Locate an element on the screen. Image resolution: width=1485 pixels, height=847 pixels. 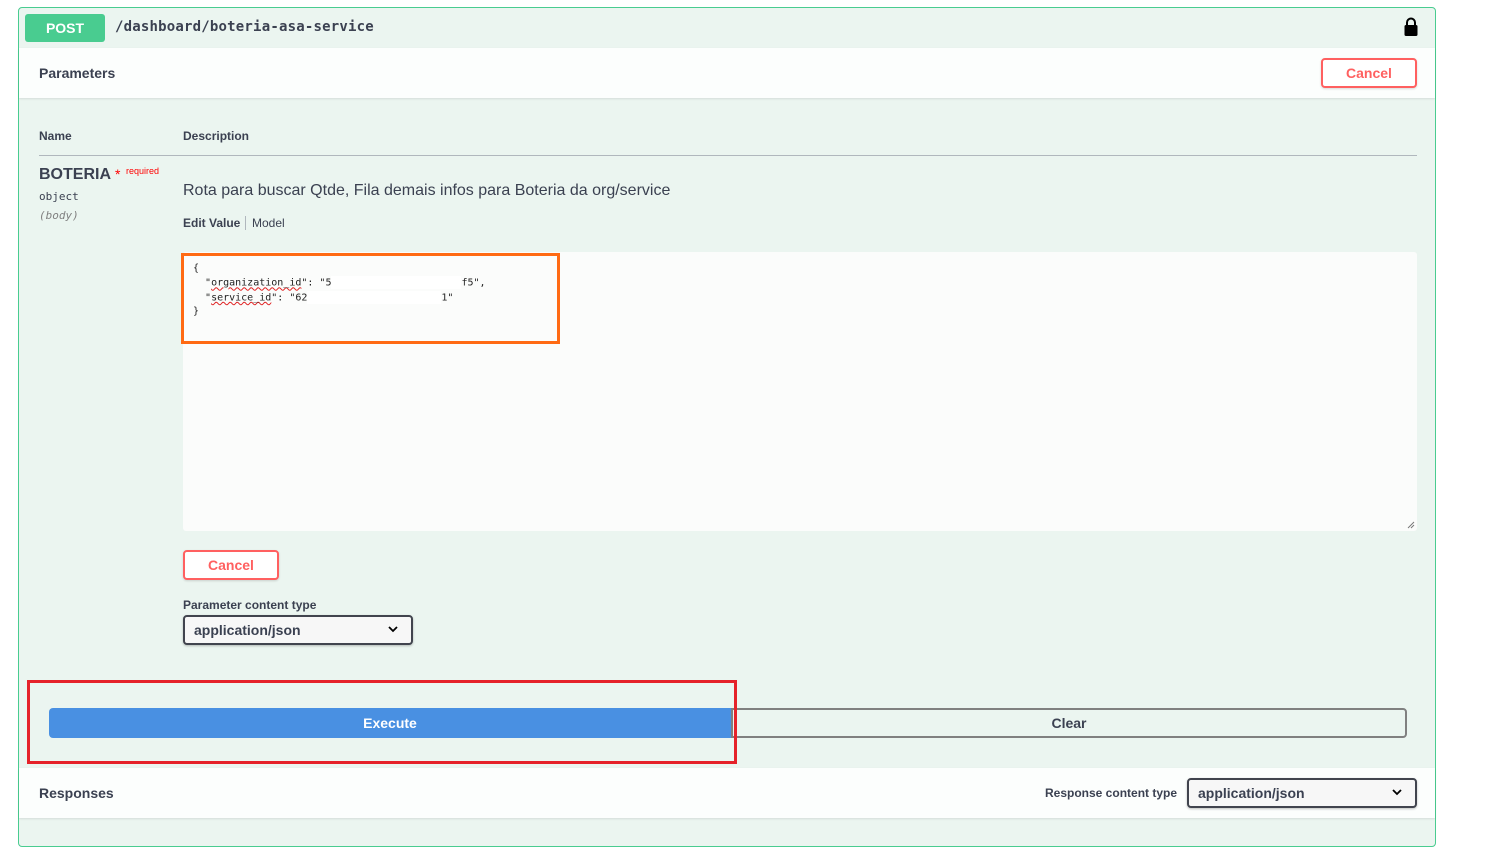
parameter-content-type-select: application/json is located at coordinates (298, 630).